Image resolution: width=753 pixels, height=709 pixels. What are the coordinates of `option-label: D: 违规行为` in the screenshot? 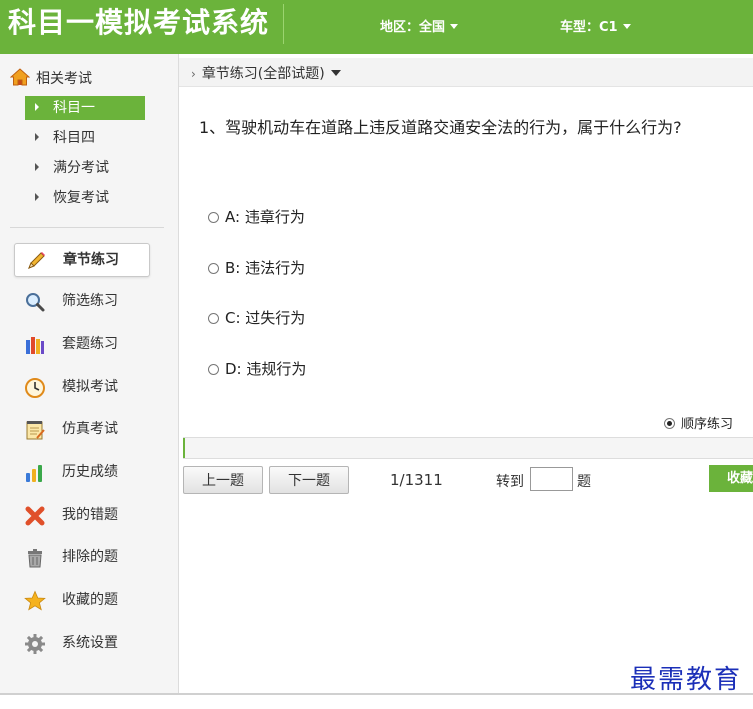 It's located at (266, 369).